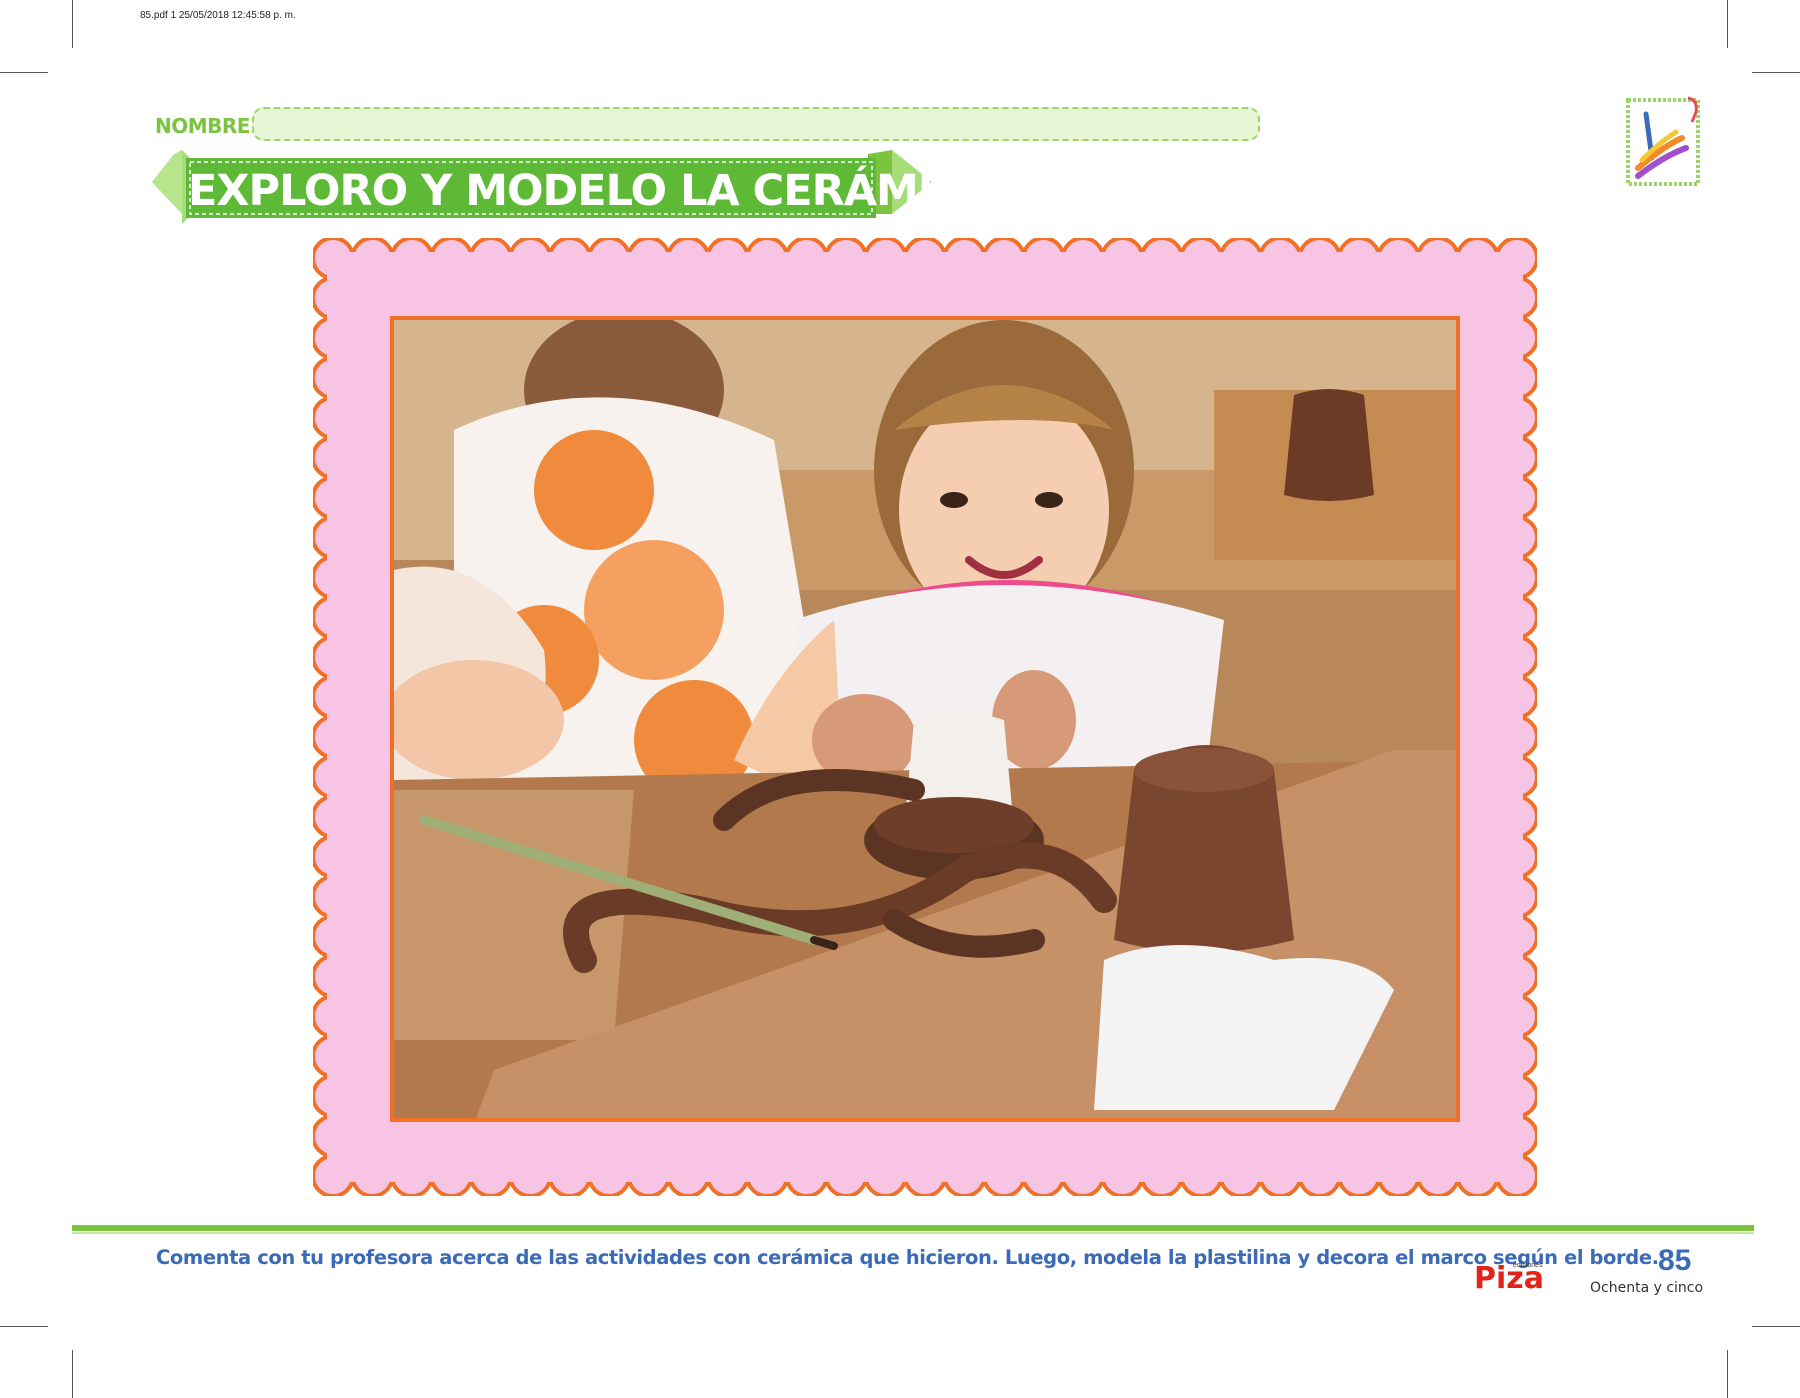  Describe the element at coordinates (1528, 1265) in the screenshot. I see `publisher-small: ediciones` at that location.